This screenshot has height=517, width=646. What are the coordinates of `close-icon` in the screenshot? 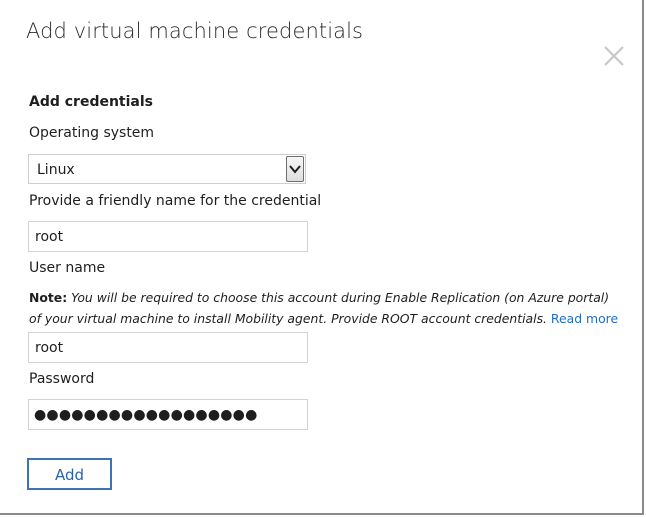 It's located at (614, 56).